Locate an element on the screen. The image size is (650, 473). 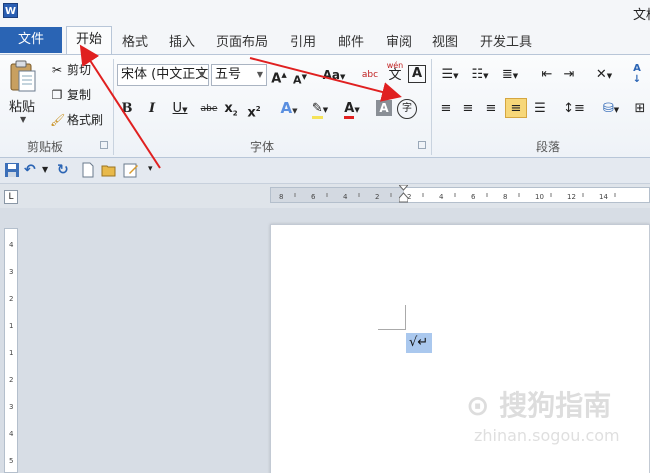
ruler-tick-label: 5 is located at coordinates (11, 461).